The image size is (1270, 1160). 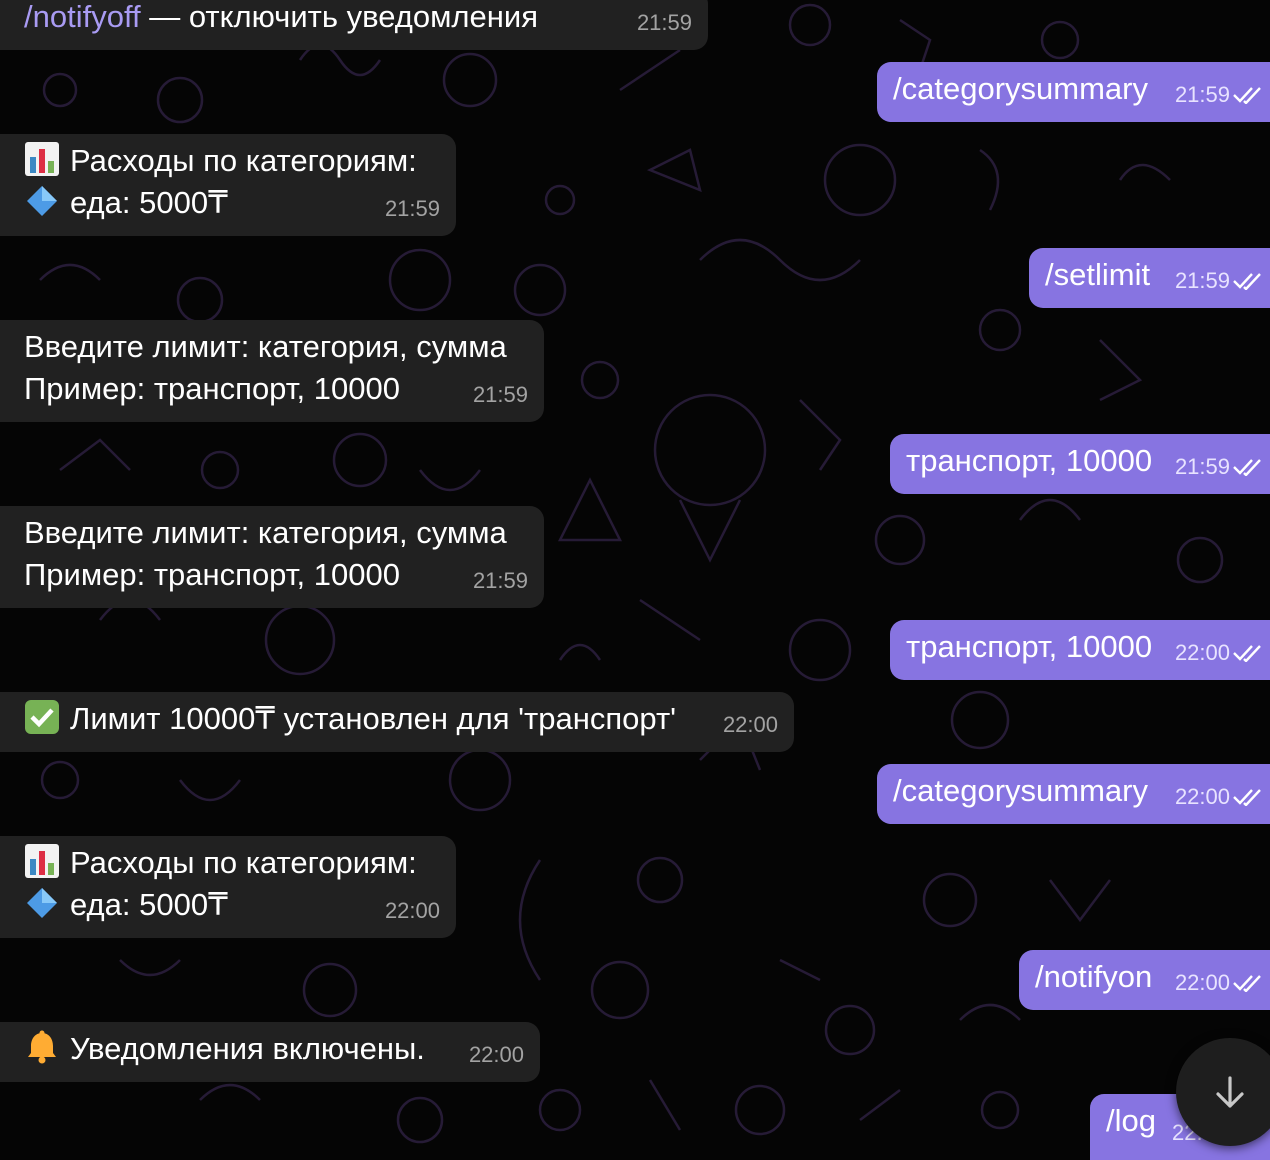 I want to click on command-link: /notifyoff, so click(x=82, y=17).